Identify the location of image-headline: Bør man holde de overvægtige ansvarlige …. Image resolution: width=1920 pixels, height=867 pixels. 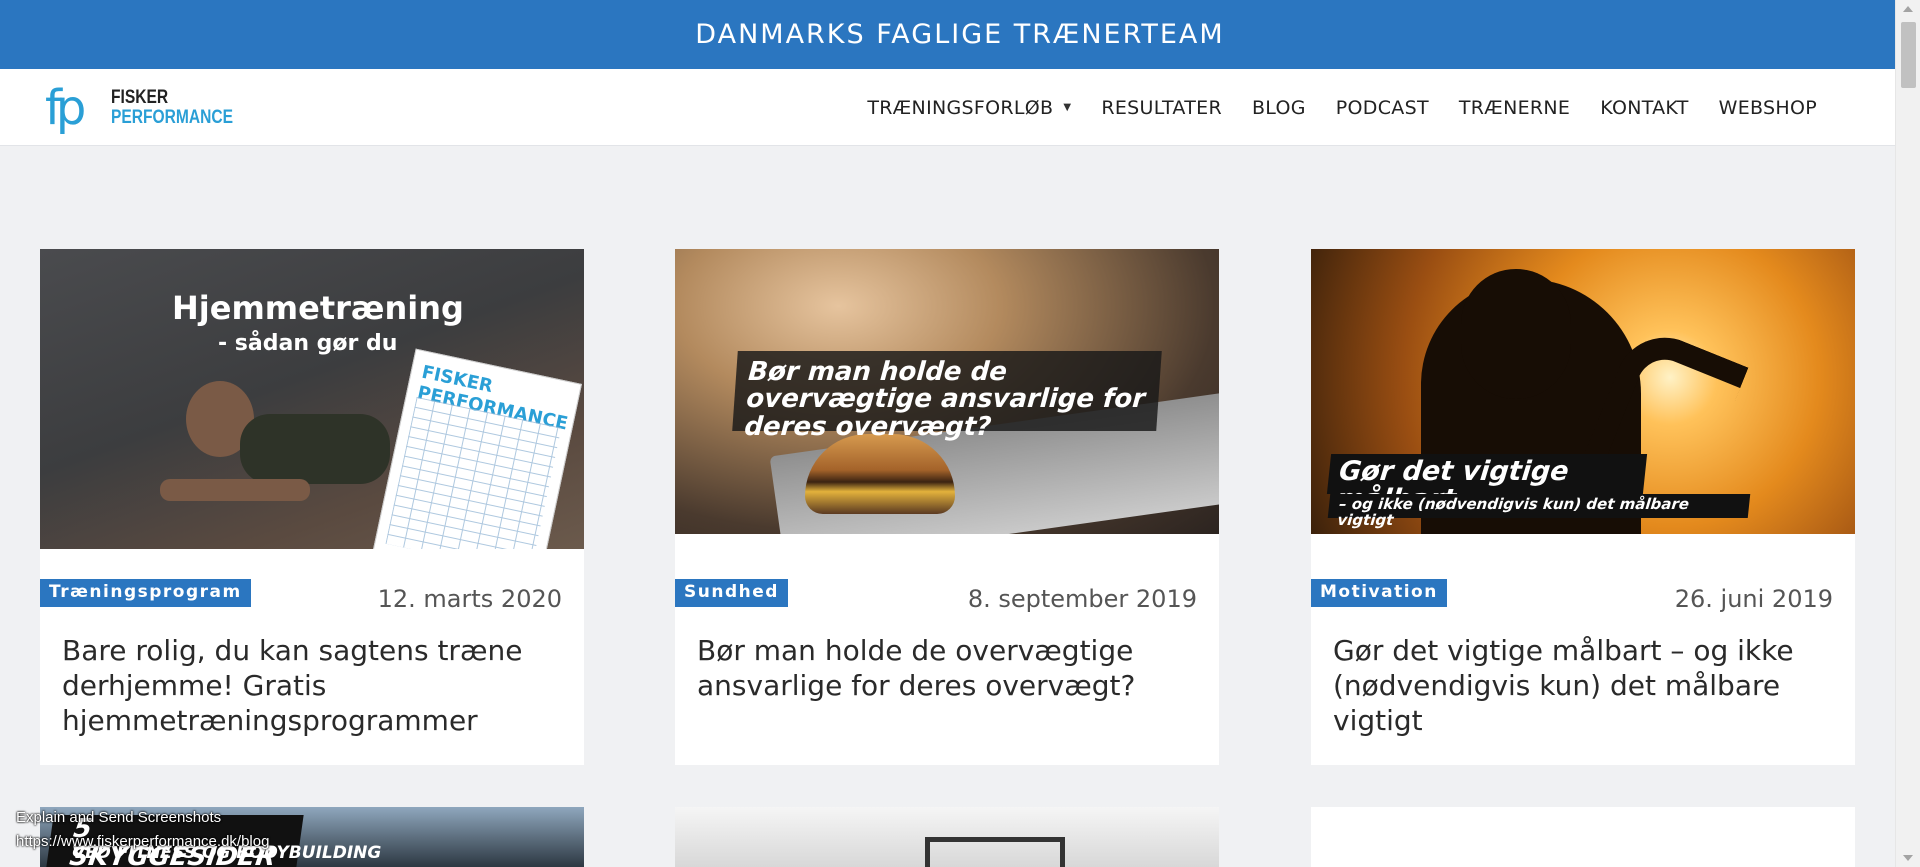
(947, 396).